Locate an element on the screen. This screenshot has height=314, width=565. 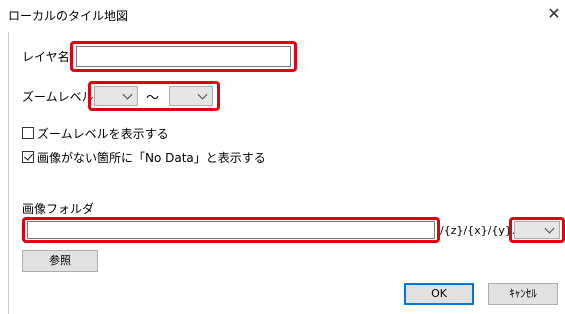
close-icon: ✕ is located at coordinates (554, 14).